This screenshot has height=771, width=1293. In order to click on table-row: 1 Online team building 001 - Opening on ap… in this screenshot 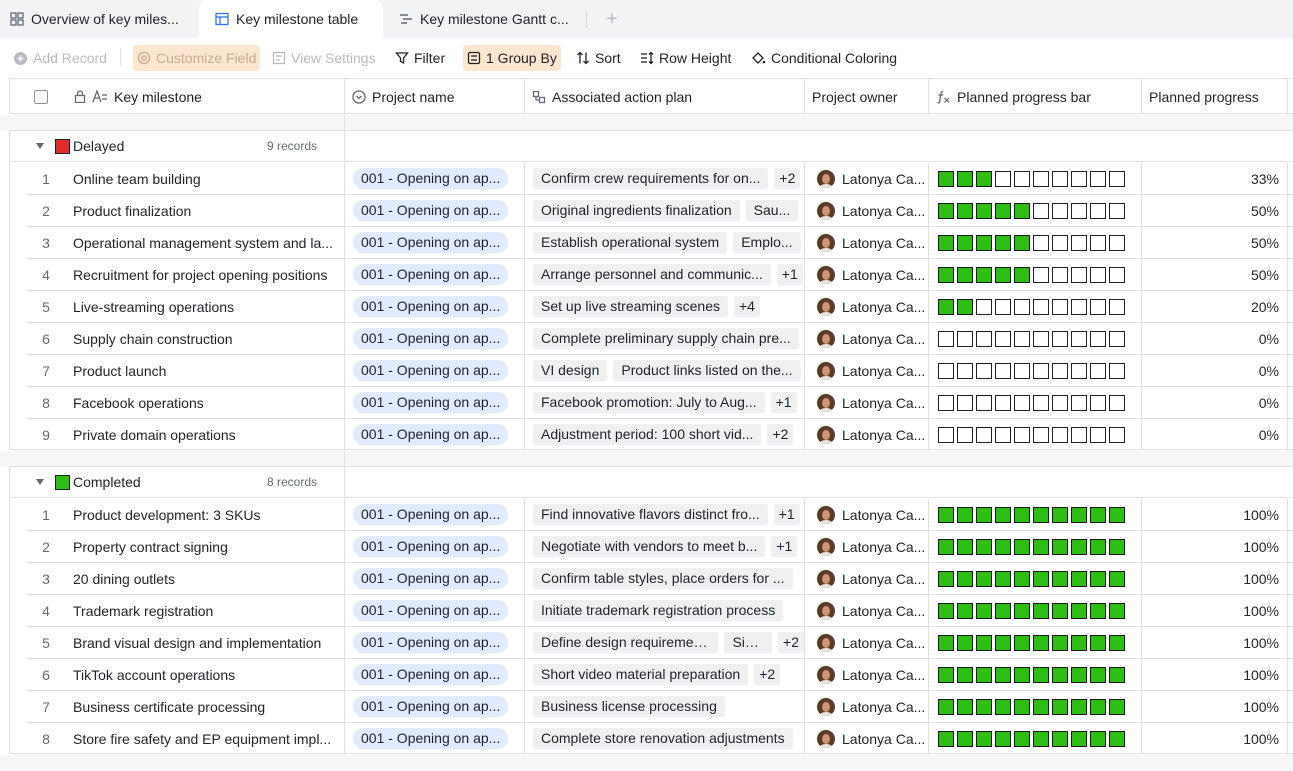, I will do `click(660, 179)`.